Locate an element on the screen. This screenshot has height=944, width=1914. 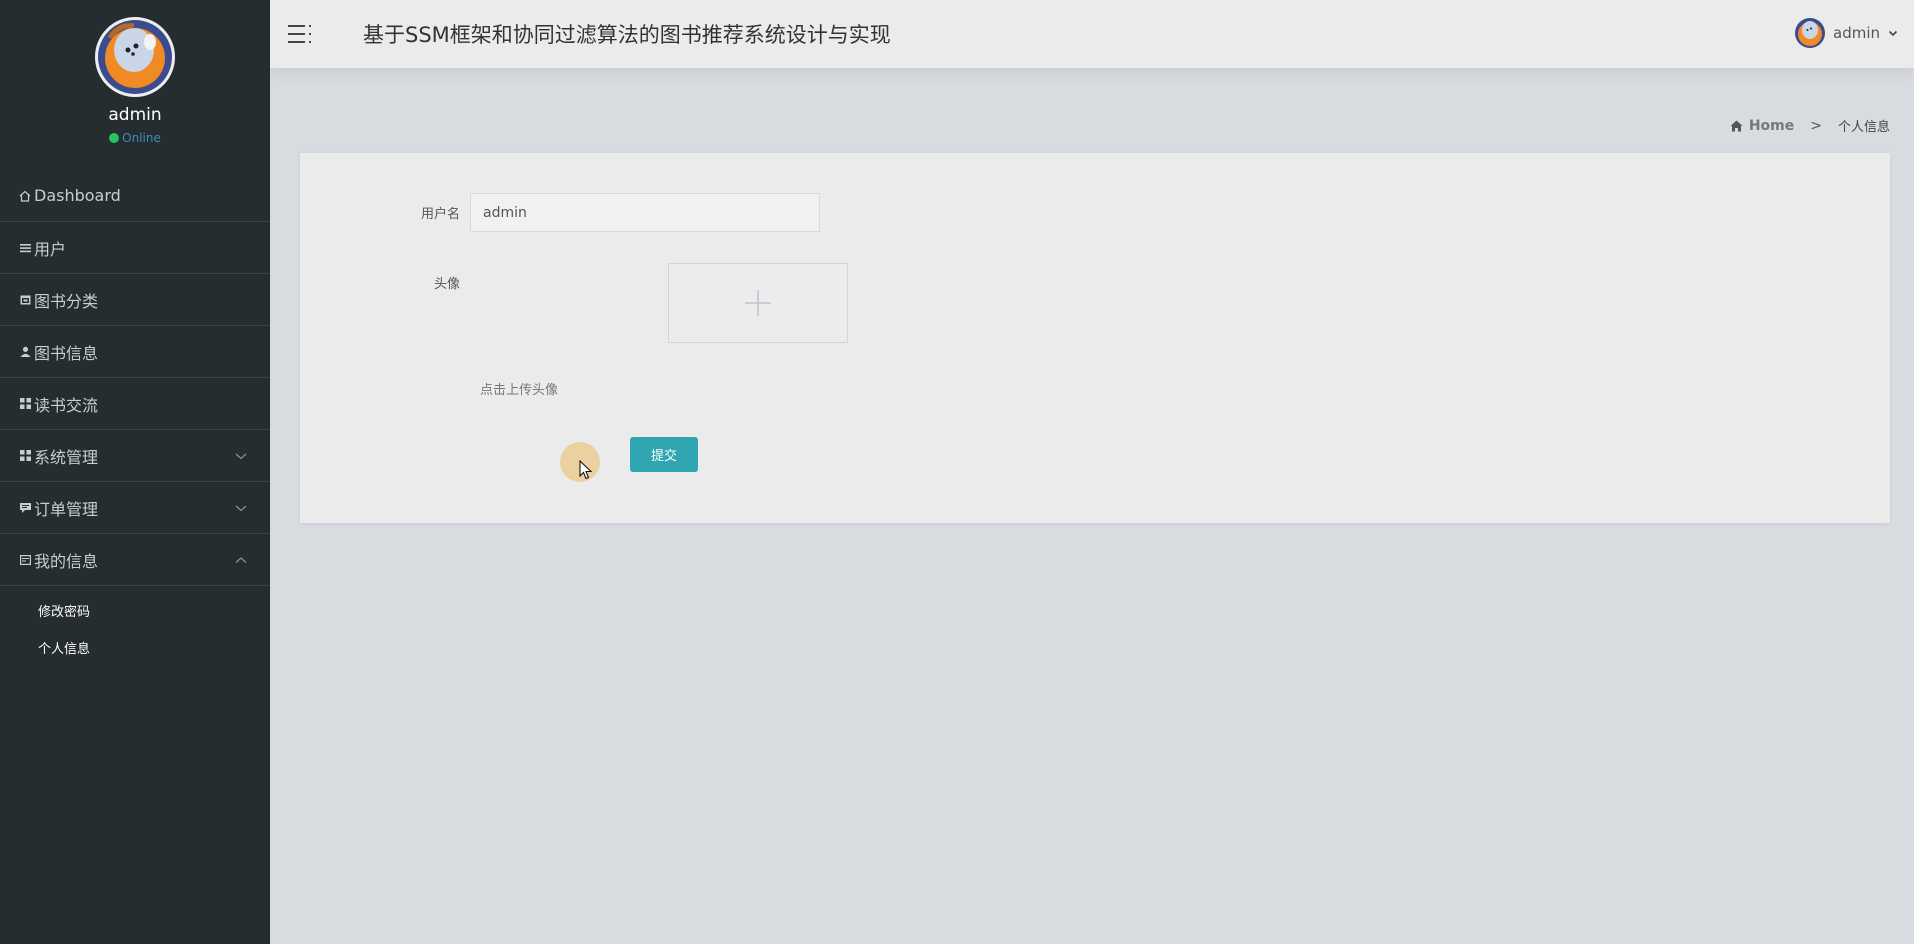
sidebar-submenu-my-info: 修改密码 个人信息 is located at coordinates (135, 626).